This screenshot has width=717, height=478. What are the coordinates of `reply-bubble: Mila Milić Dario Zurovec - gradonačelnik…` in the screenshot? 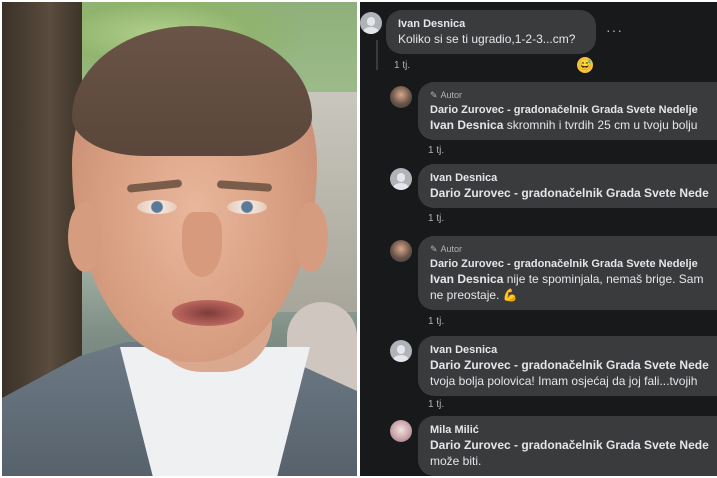 It's located at (567, 446).